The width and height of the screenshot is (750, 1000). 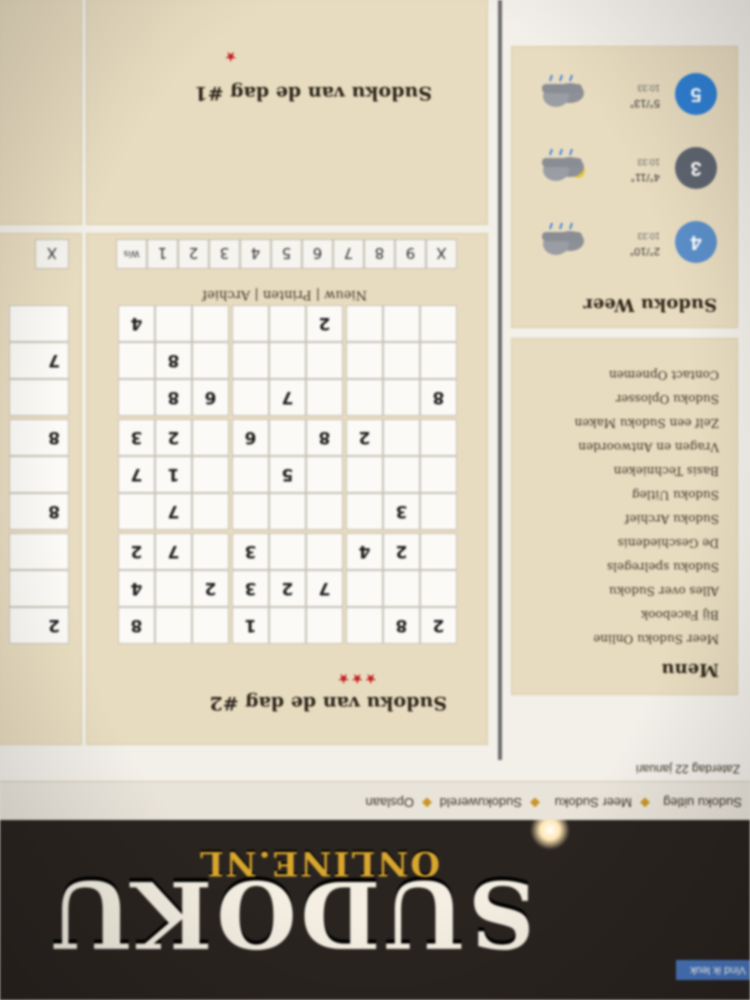 What do you see at coordinates (284, 294) in the screenshot?
I see `puzzle-actions: Nieuw | Printen | Archief` at bounding box center [284, 294].